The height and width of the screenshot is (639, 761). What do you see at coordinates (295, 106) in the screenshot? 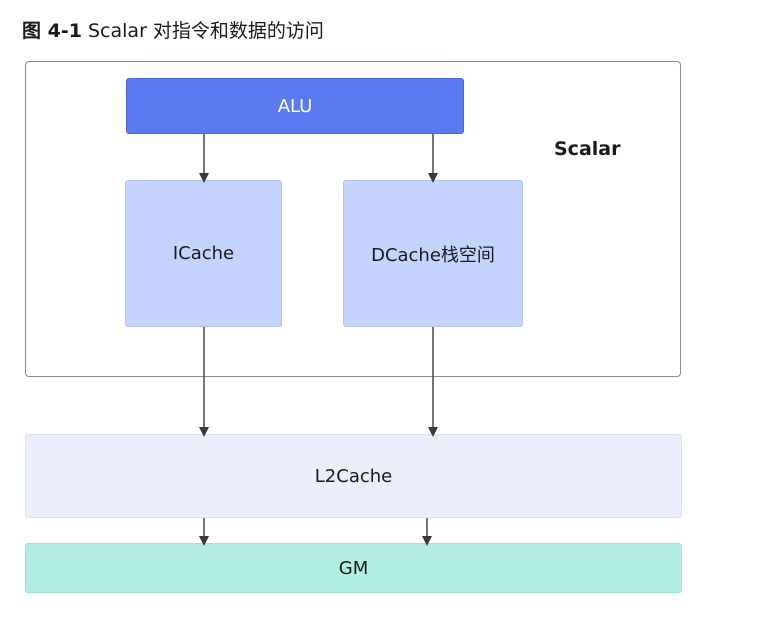
I see `alu-box: ALU` at bounding box center [295, 106].